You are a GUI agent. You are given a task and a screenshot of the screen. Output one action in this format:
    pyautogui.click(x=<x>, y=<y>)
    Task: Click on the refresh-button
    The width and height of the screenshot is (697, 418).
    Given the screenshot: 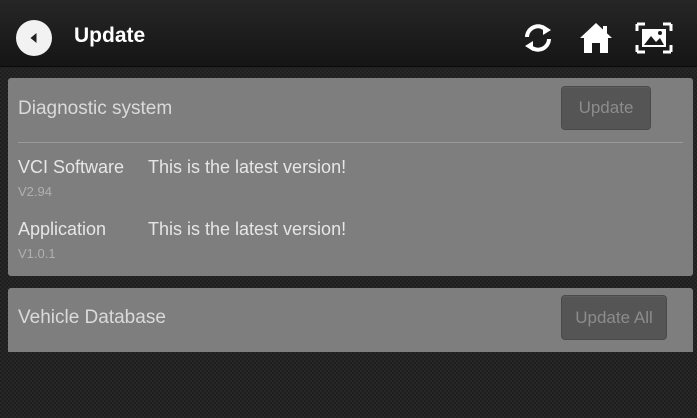 What is the action you would take?
    pyautogui.click(x=538, y=38)
    